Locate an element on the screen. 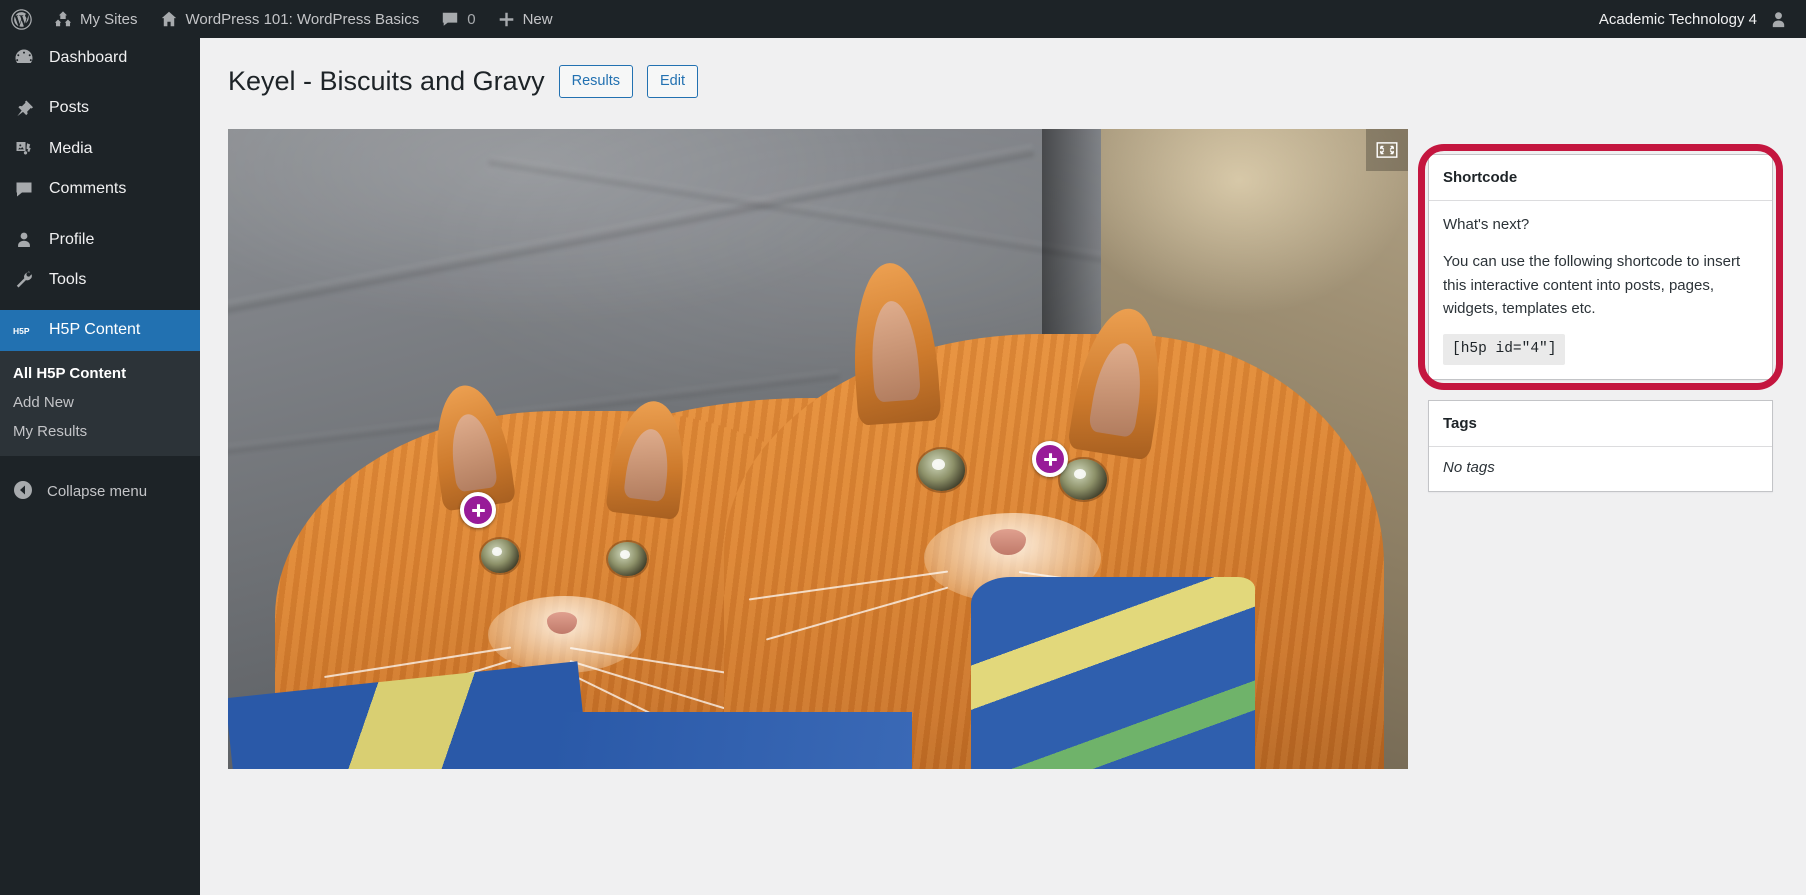 This screenshot has height=895, width=1806. page-title: Keyel - Biscuits and Gravy is located at coordinates (386, 81).